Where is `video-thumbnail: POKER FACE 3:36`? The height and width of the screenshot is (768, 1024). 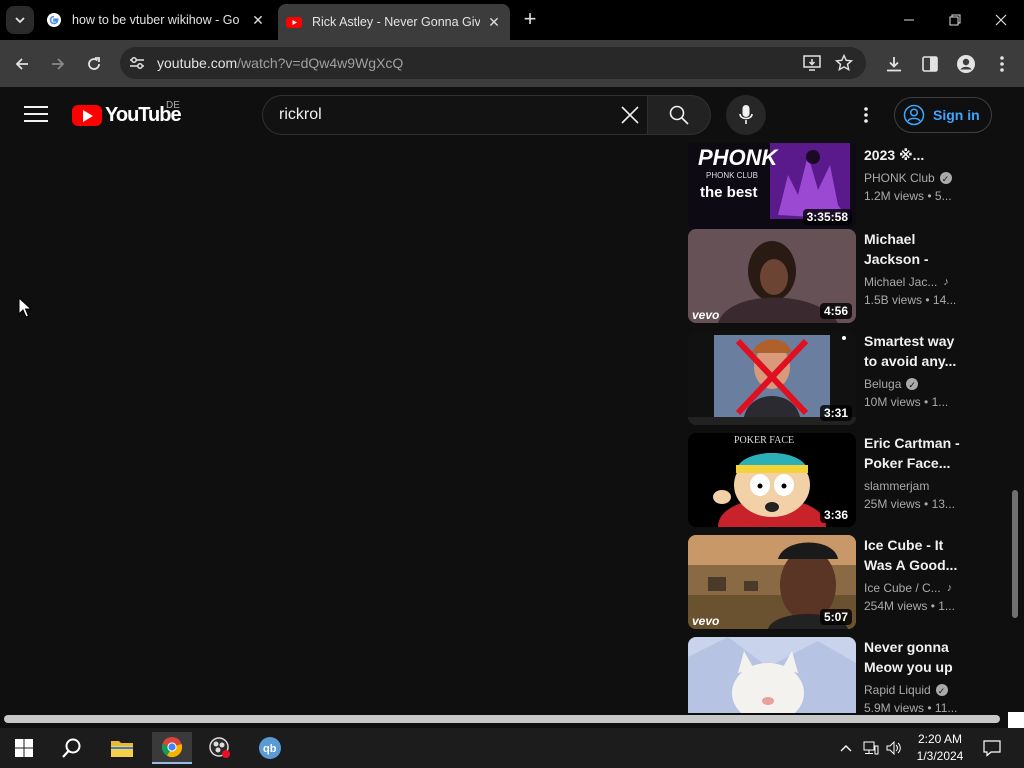
video-thumbnail: POKER FACE 3:36 is located at coordinates (772, 480).